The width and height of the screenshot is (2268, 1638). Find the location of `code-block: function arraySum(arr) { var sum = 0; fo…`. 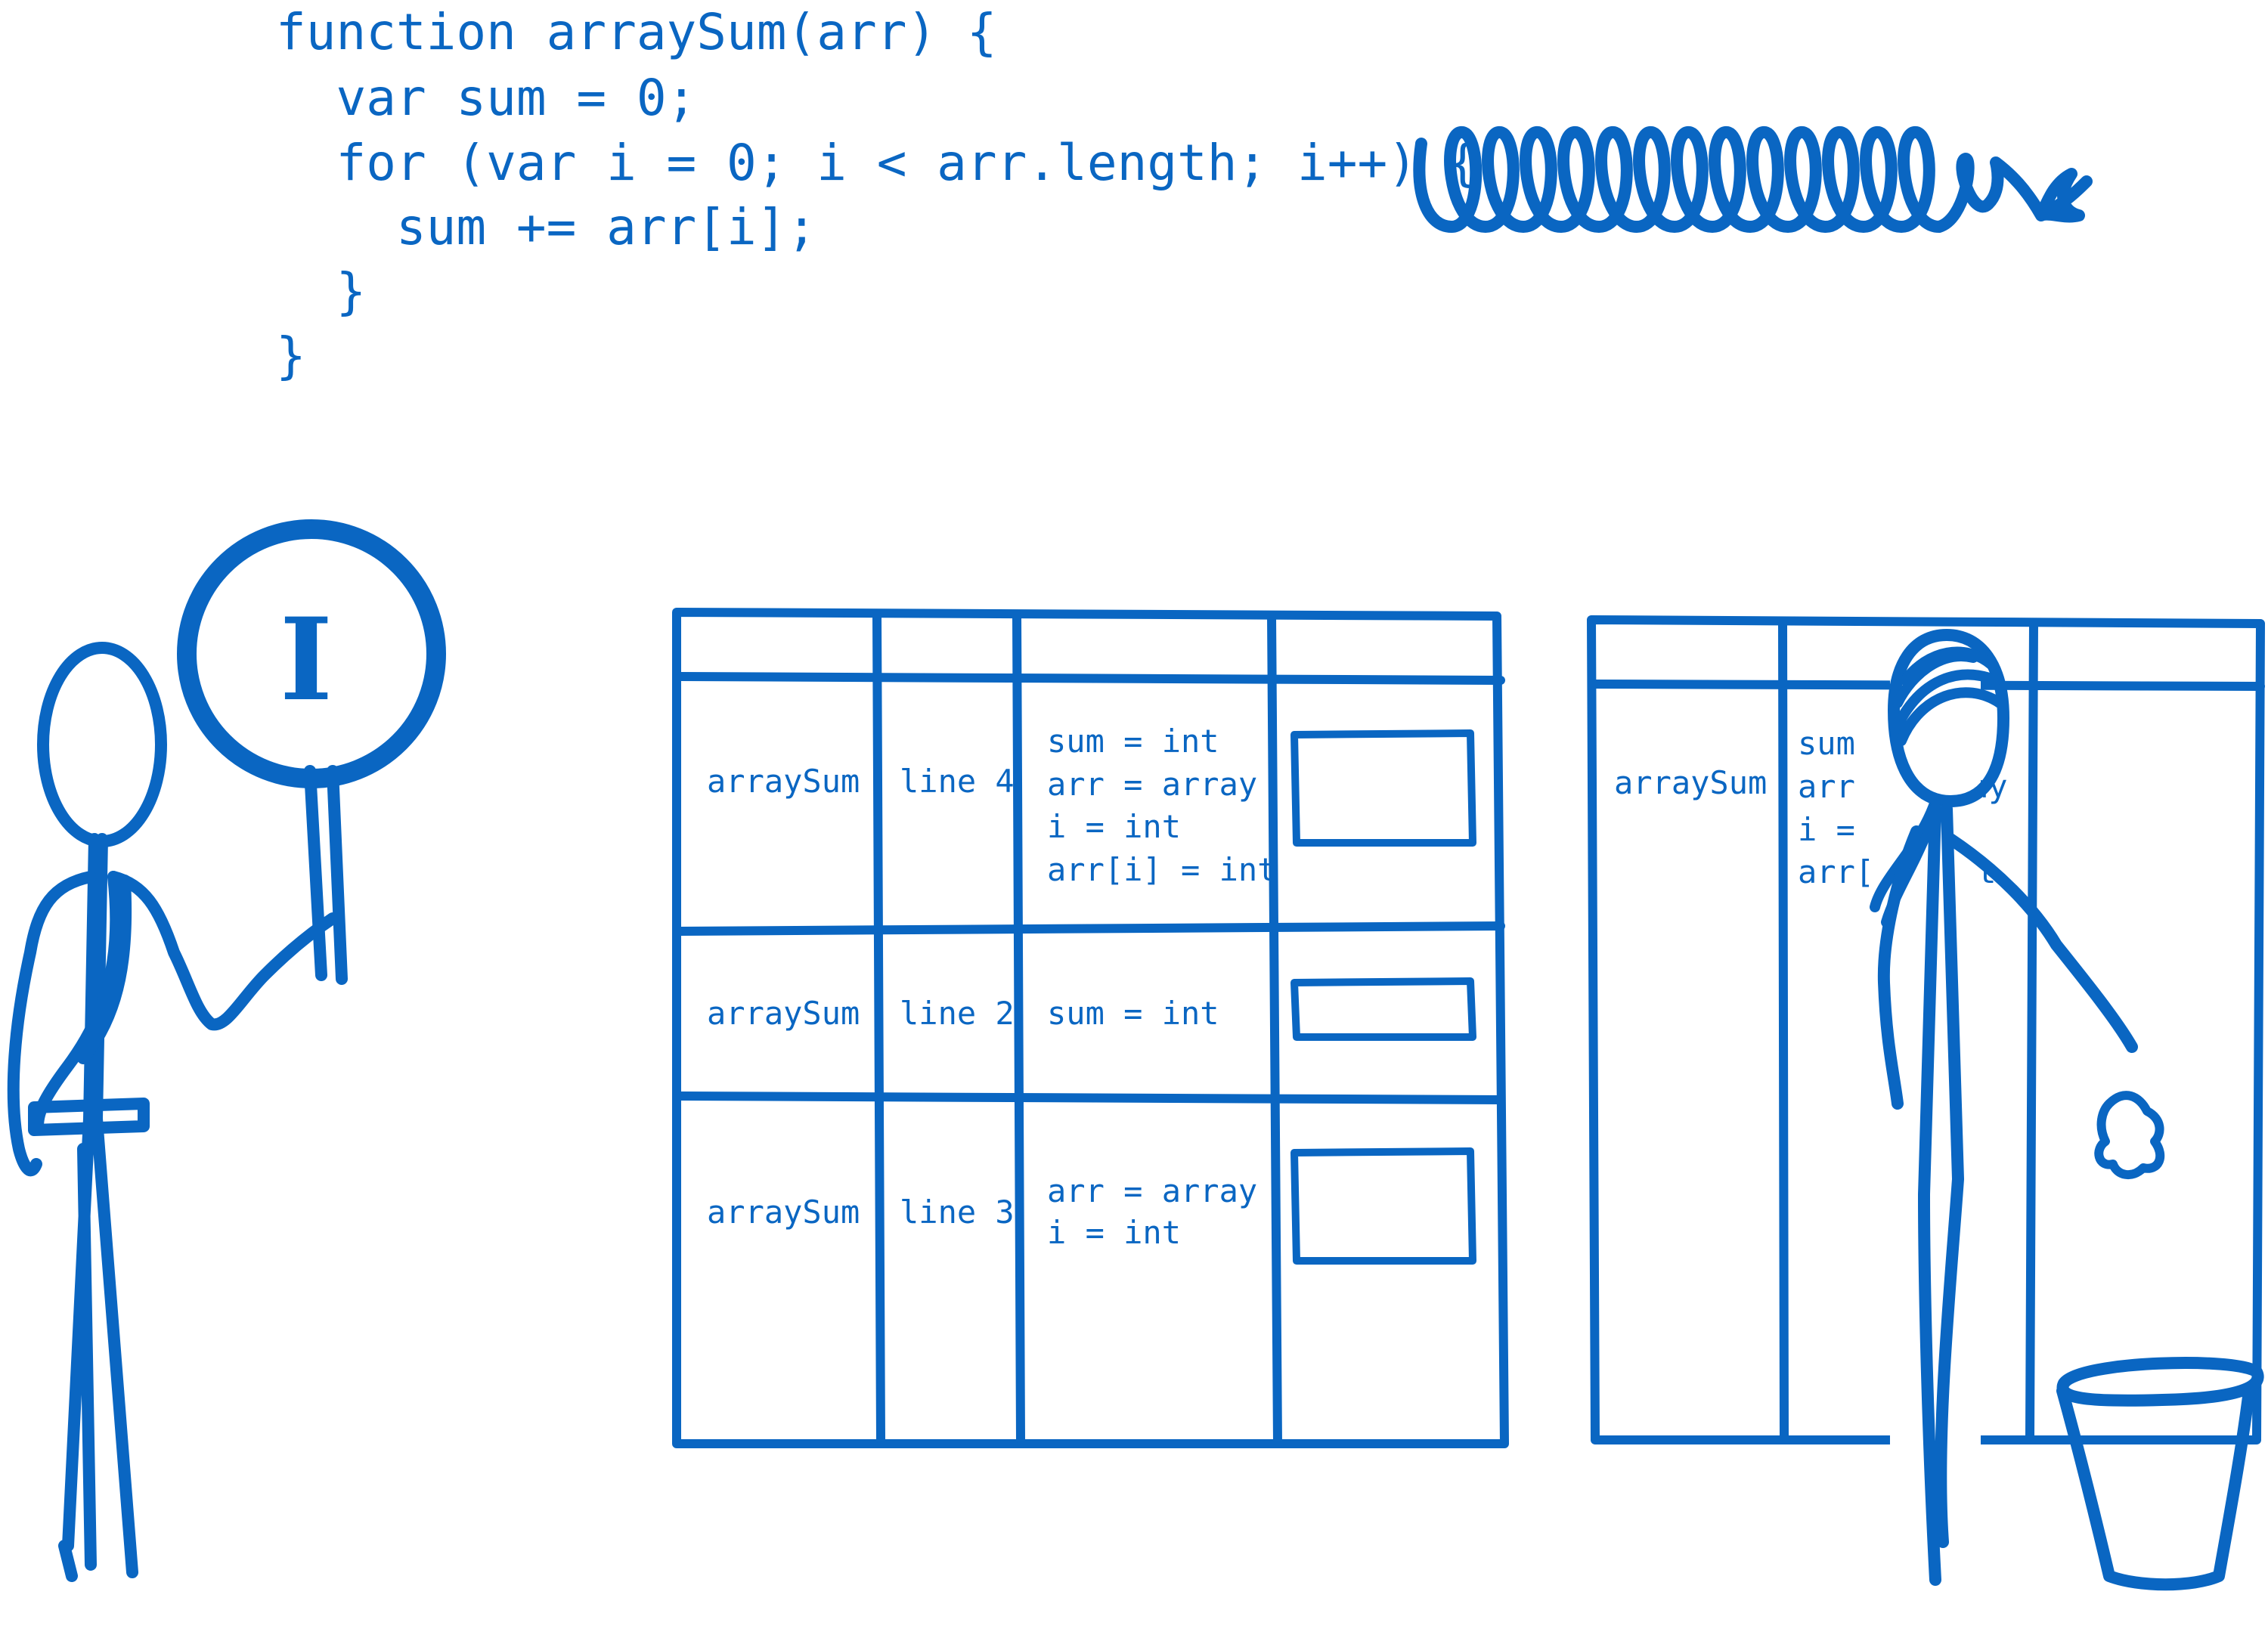

code-block: function arraySum(arr) { var sum = 0; fo… is located at coordinates (876, 194).